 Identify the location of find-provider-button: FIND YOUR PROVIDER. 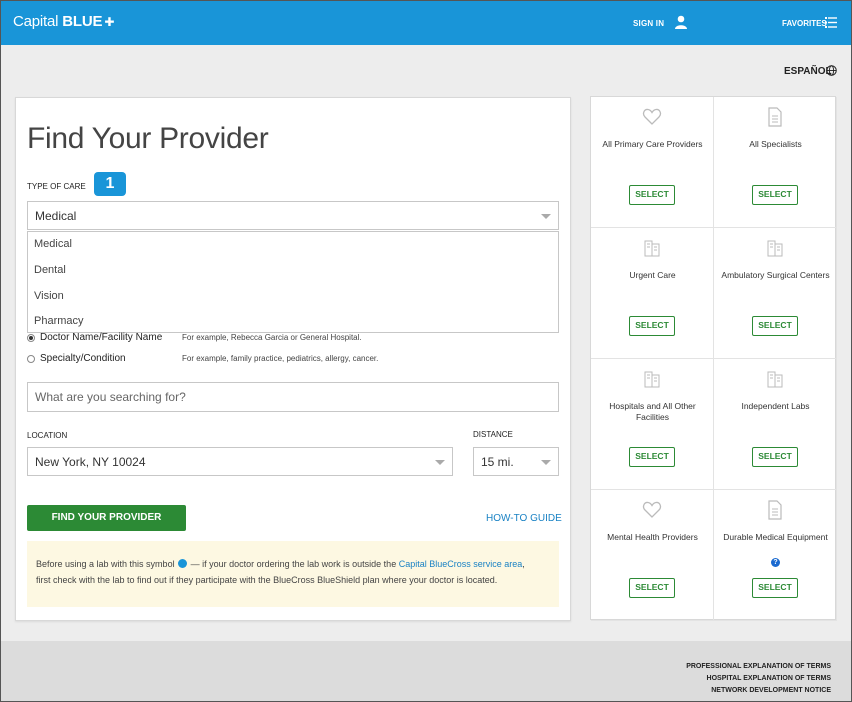
(106, 518).